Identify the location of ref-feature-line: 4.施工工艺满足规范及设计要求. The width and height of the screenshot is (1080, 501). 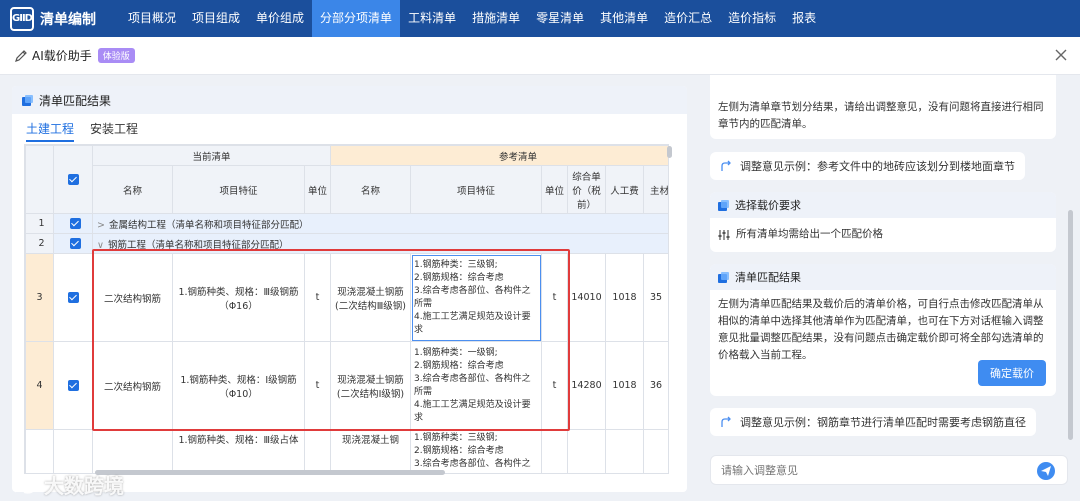
(472, 323).